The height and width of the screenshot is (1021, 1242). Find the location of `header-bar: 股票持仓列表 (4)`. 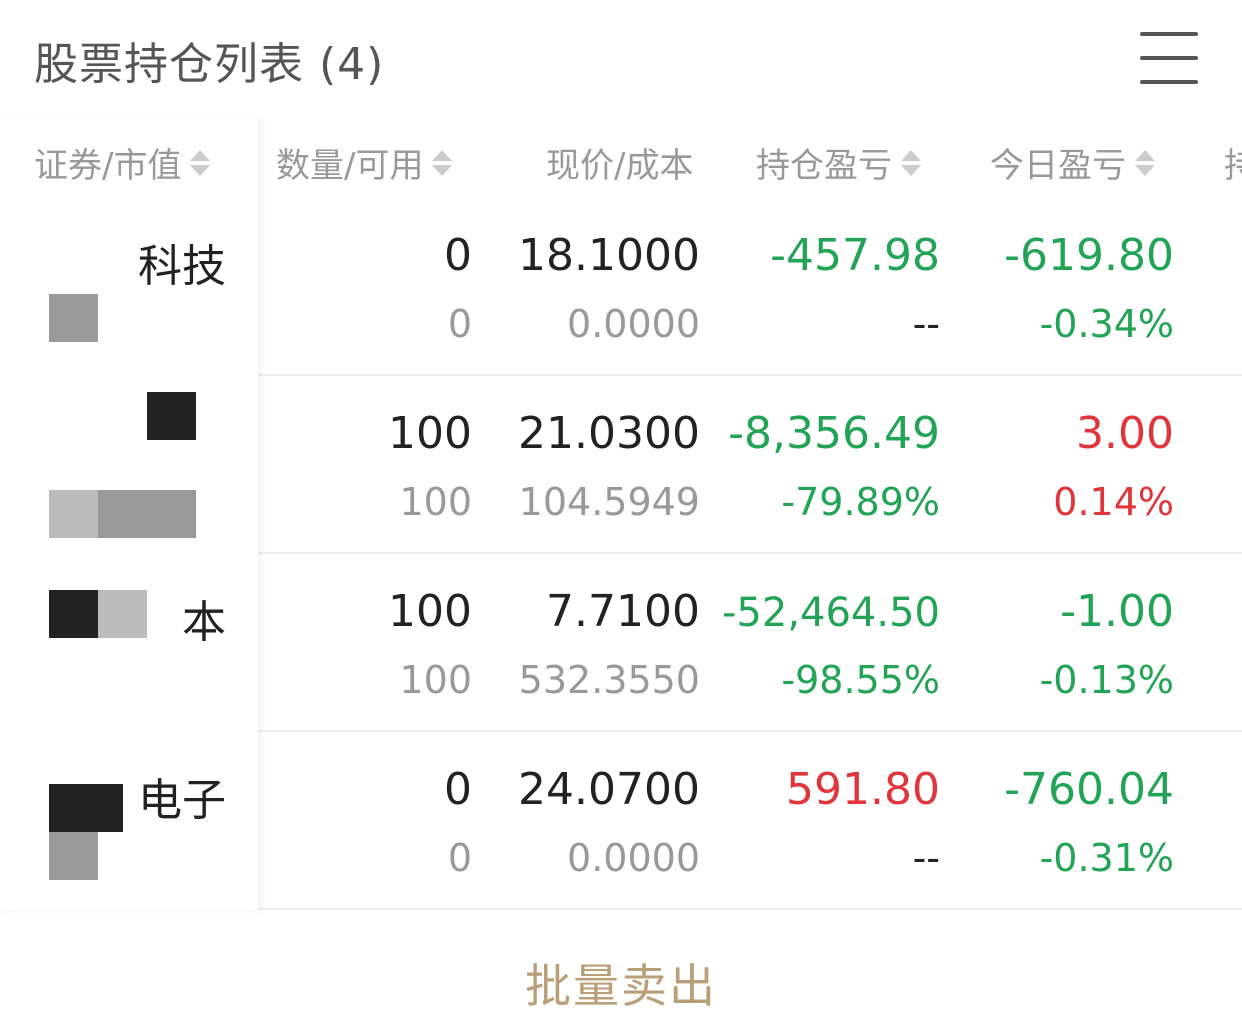

header-bar: 股票持仓列表 (4) is located at coordinates (621, 59).